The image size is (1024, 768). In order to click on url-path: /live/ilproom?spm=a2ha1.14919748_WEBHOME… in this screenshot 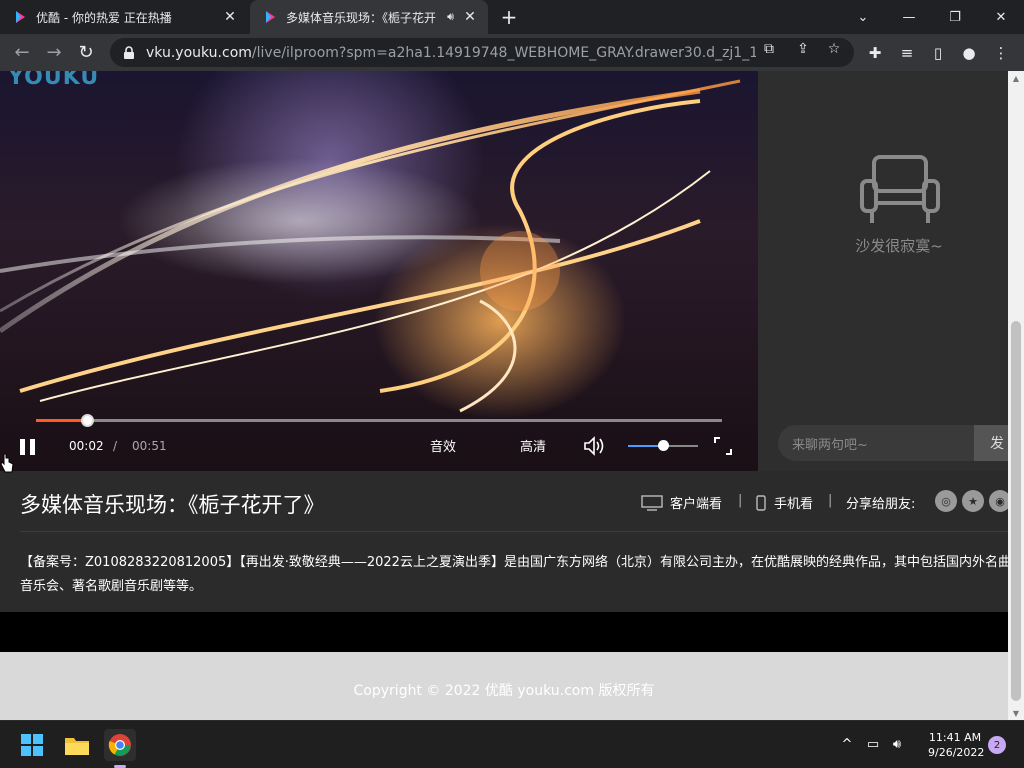, I will do `click(503, 52)`.